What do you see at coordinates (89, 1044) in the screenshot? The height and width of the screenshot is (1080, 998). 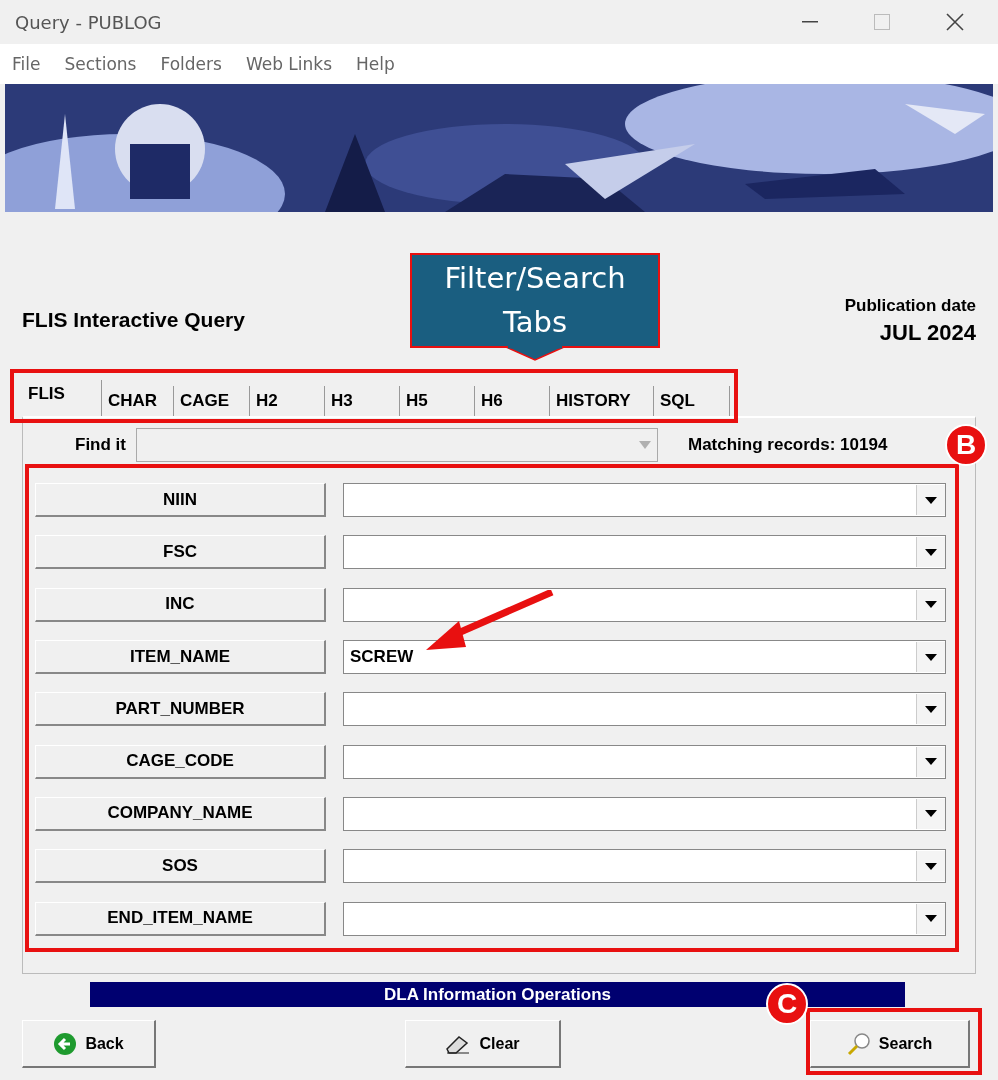 I see `back-button: Back` at bounding box center [89, 1044].